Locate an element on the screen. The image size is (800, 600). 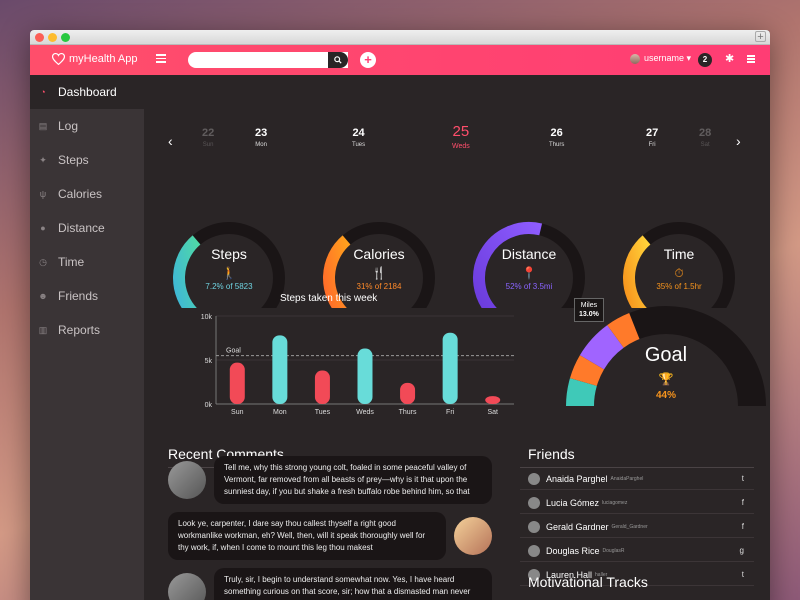
heart-icon is located at coordinates (58, 59).